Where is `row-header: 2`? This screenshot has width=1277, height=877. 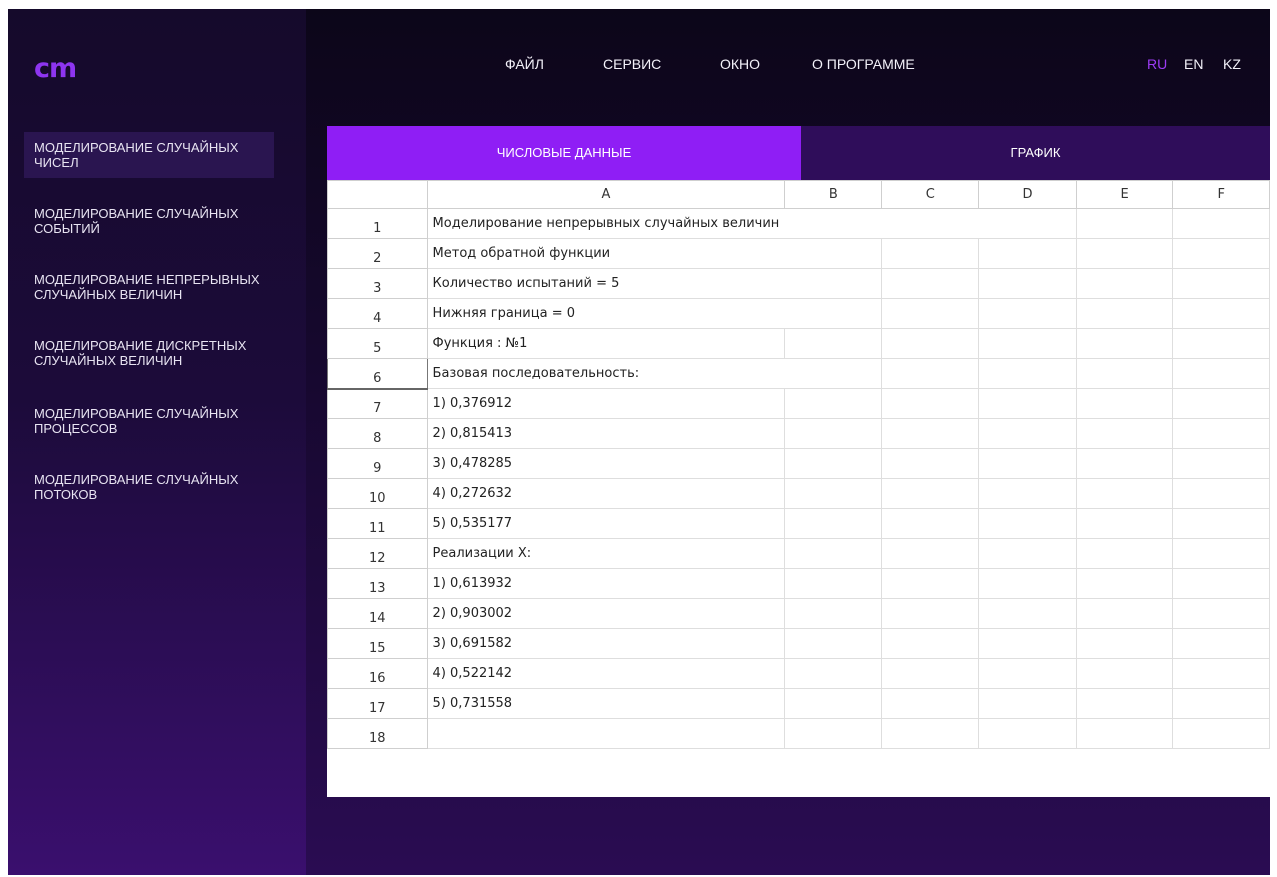 row-header: 2 is located at coordinates (377, 253).